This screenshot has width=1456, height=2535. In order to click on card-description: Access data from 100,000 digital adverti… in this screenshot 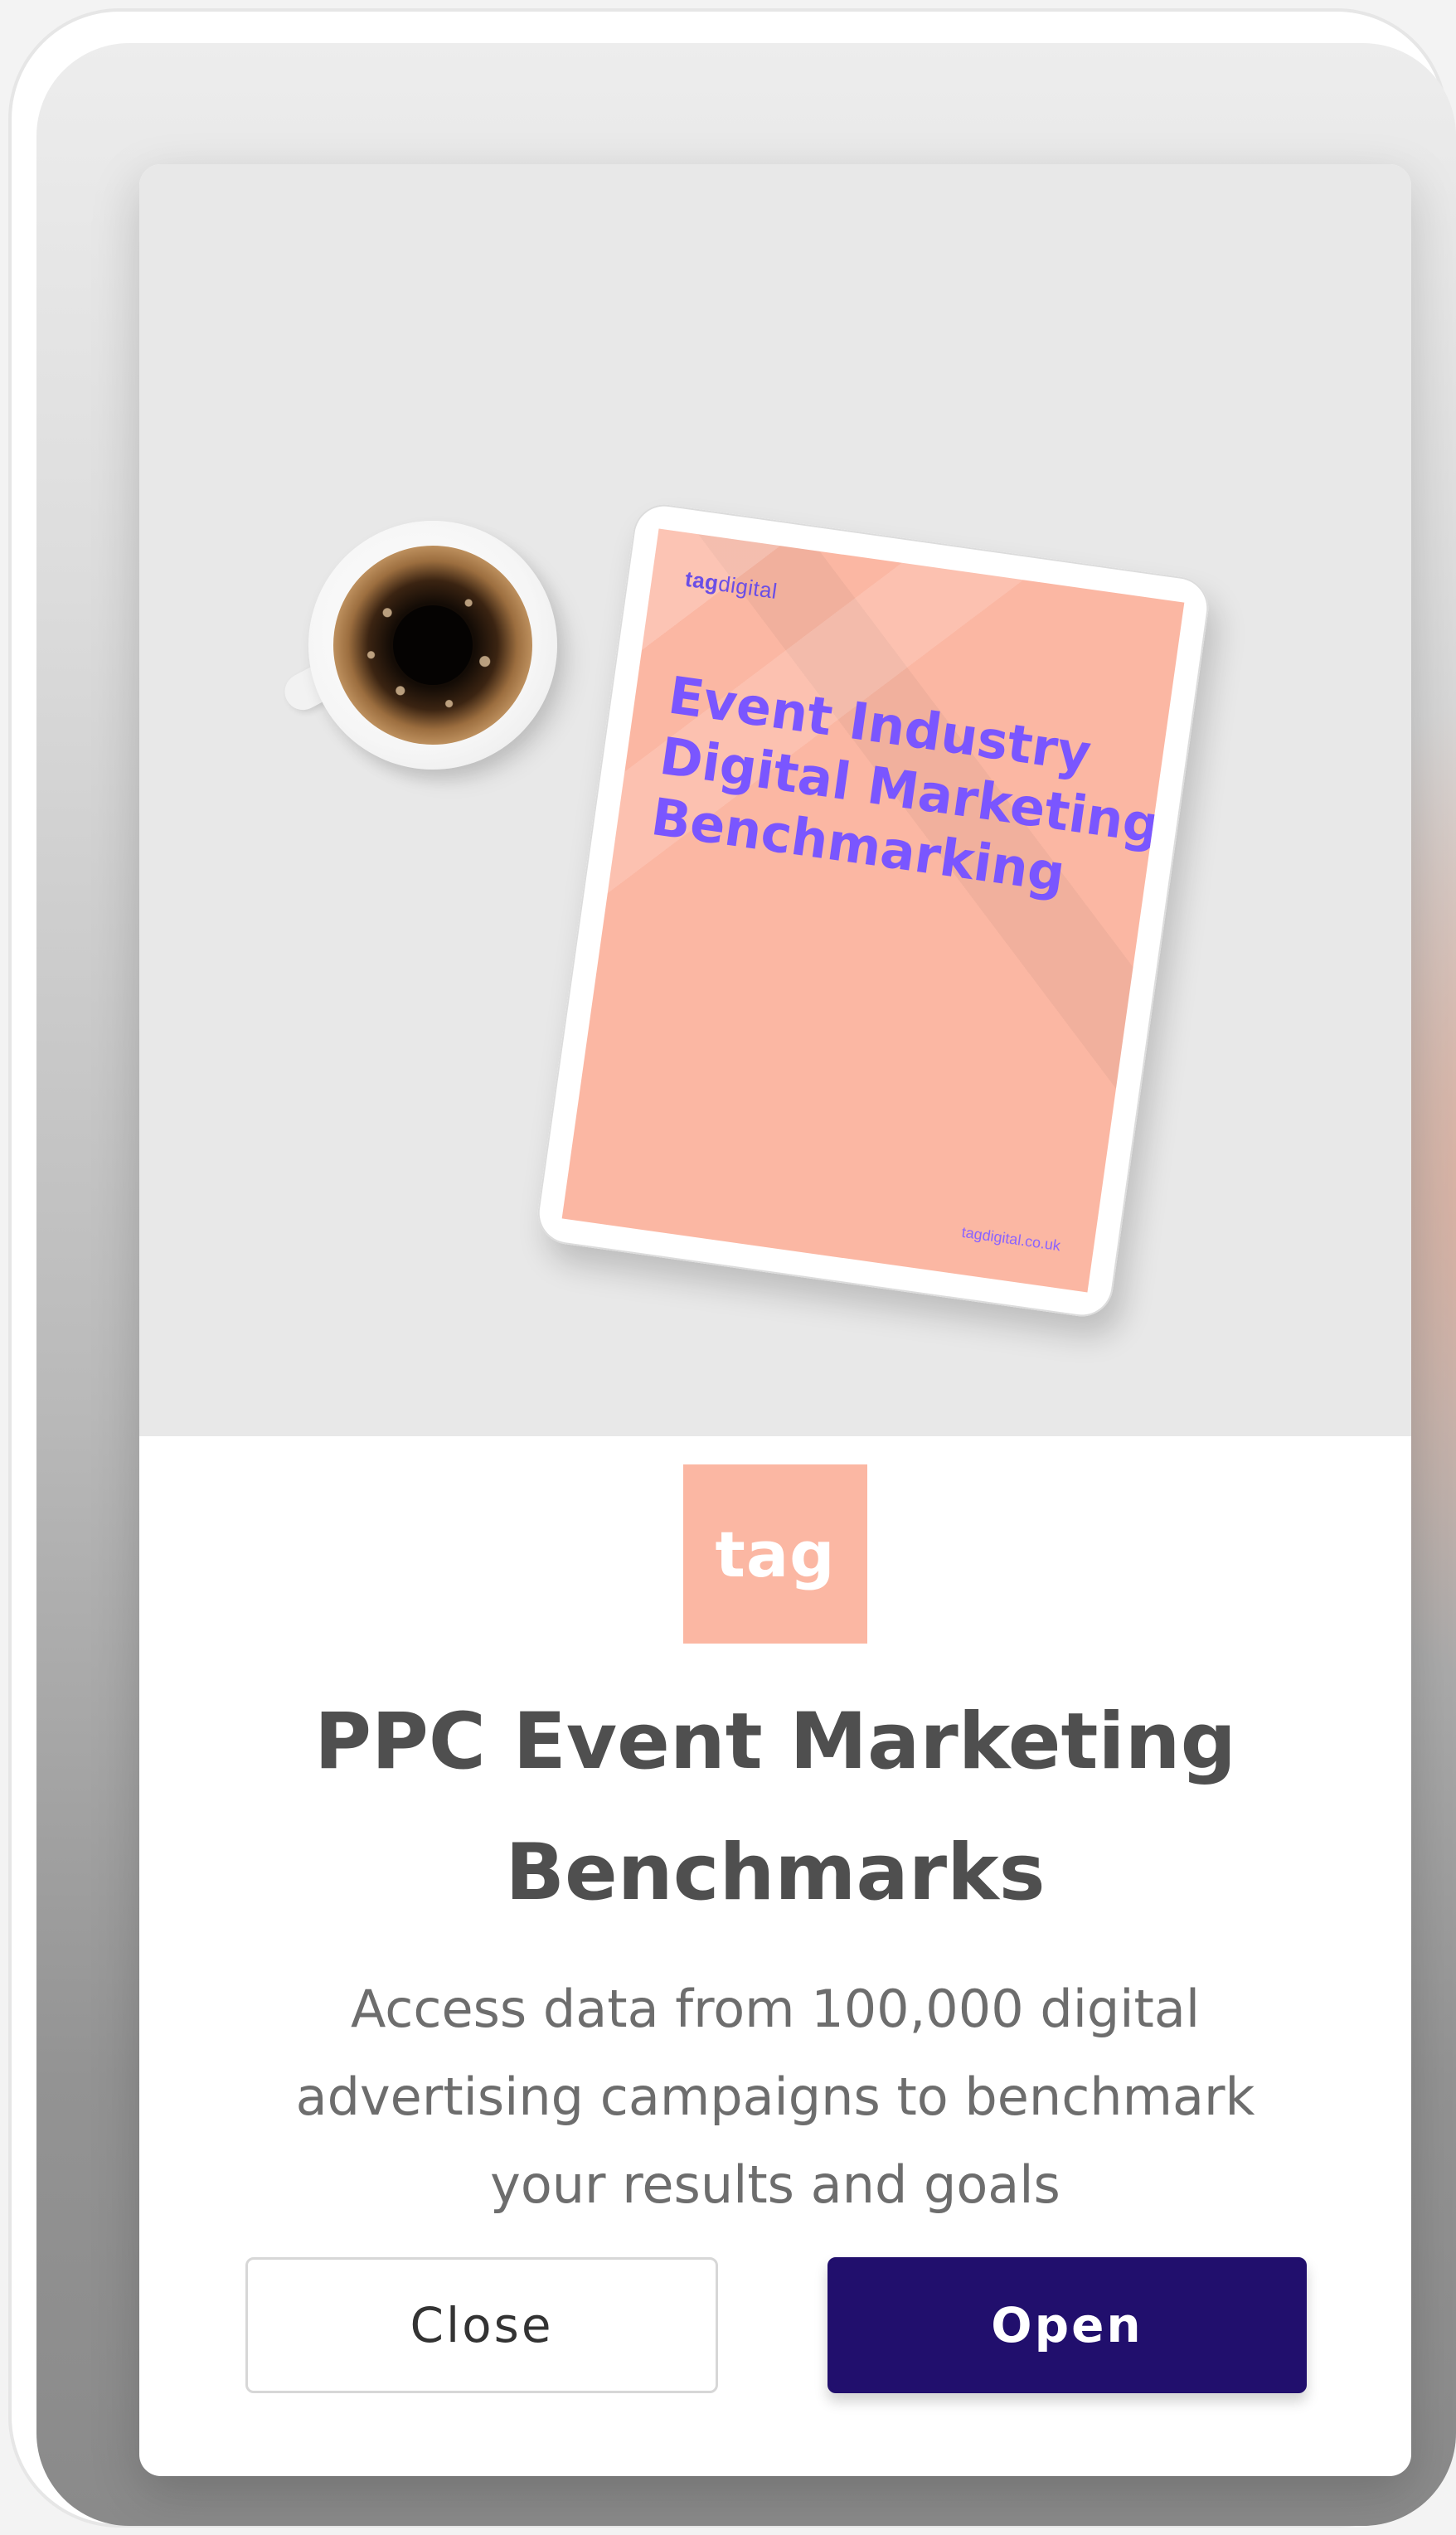, I will do `click(775, 2097)`.